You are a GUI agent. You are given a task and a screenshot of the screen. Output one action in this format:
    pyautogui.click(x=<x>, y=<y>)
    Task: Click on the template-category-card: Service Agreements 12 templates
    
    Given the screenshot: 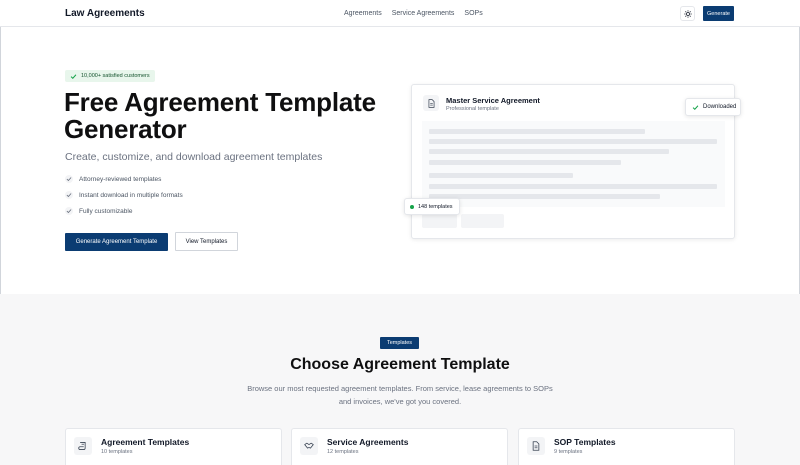 What is the action you would take?
    pyautogui.click(x=399, y=446)
    